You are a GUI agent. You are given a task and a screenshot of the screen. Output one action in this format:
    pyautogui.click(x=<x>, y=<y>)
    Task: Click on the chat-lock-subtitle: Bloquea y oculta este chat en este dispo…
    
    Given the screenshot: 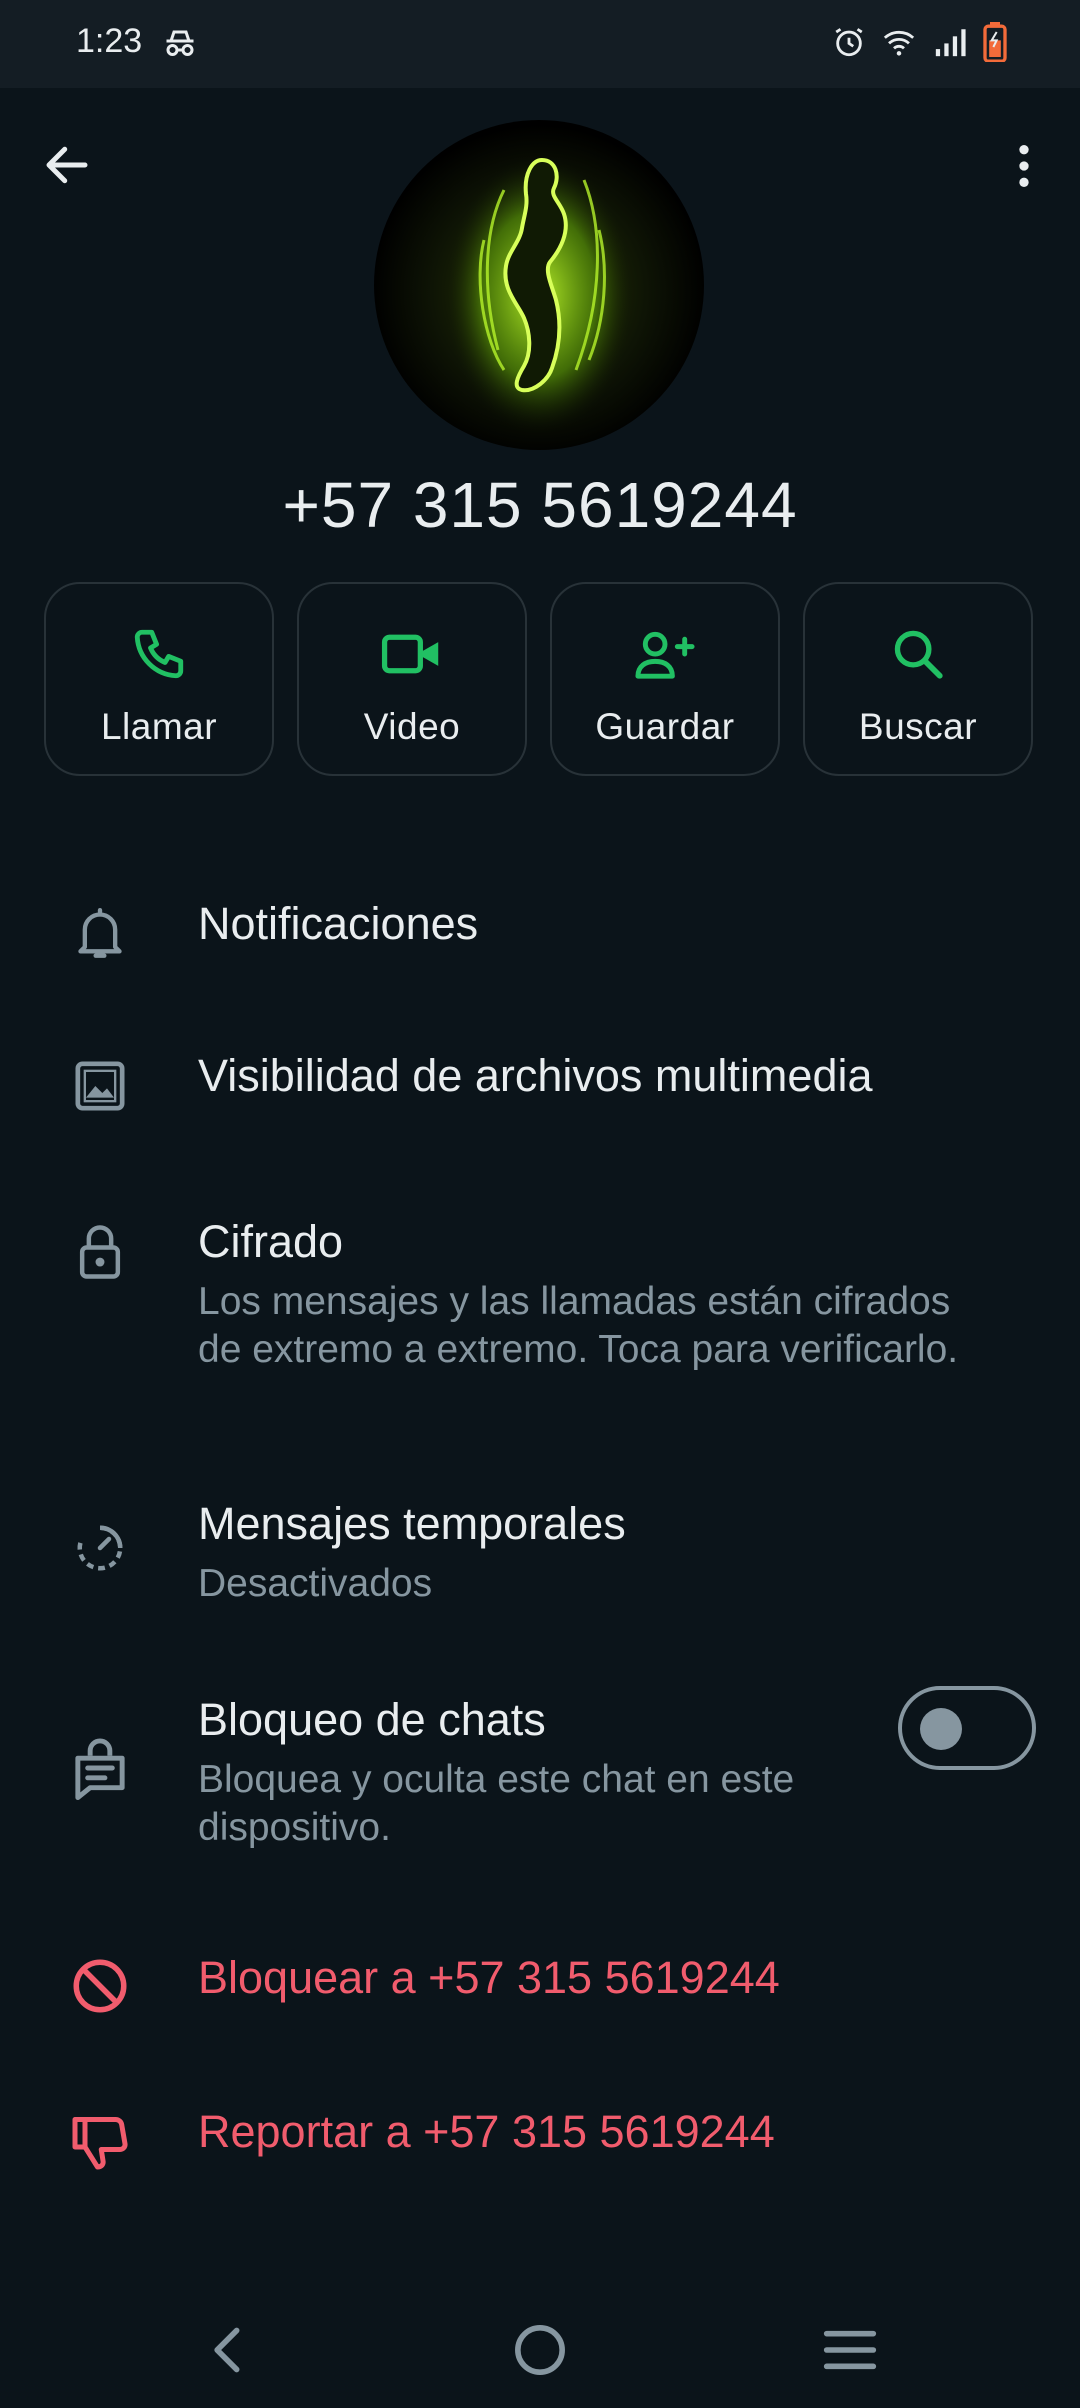 What is the action you would take?
    pyautogui.click(x=496, y=1803)
    